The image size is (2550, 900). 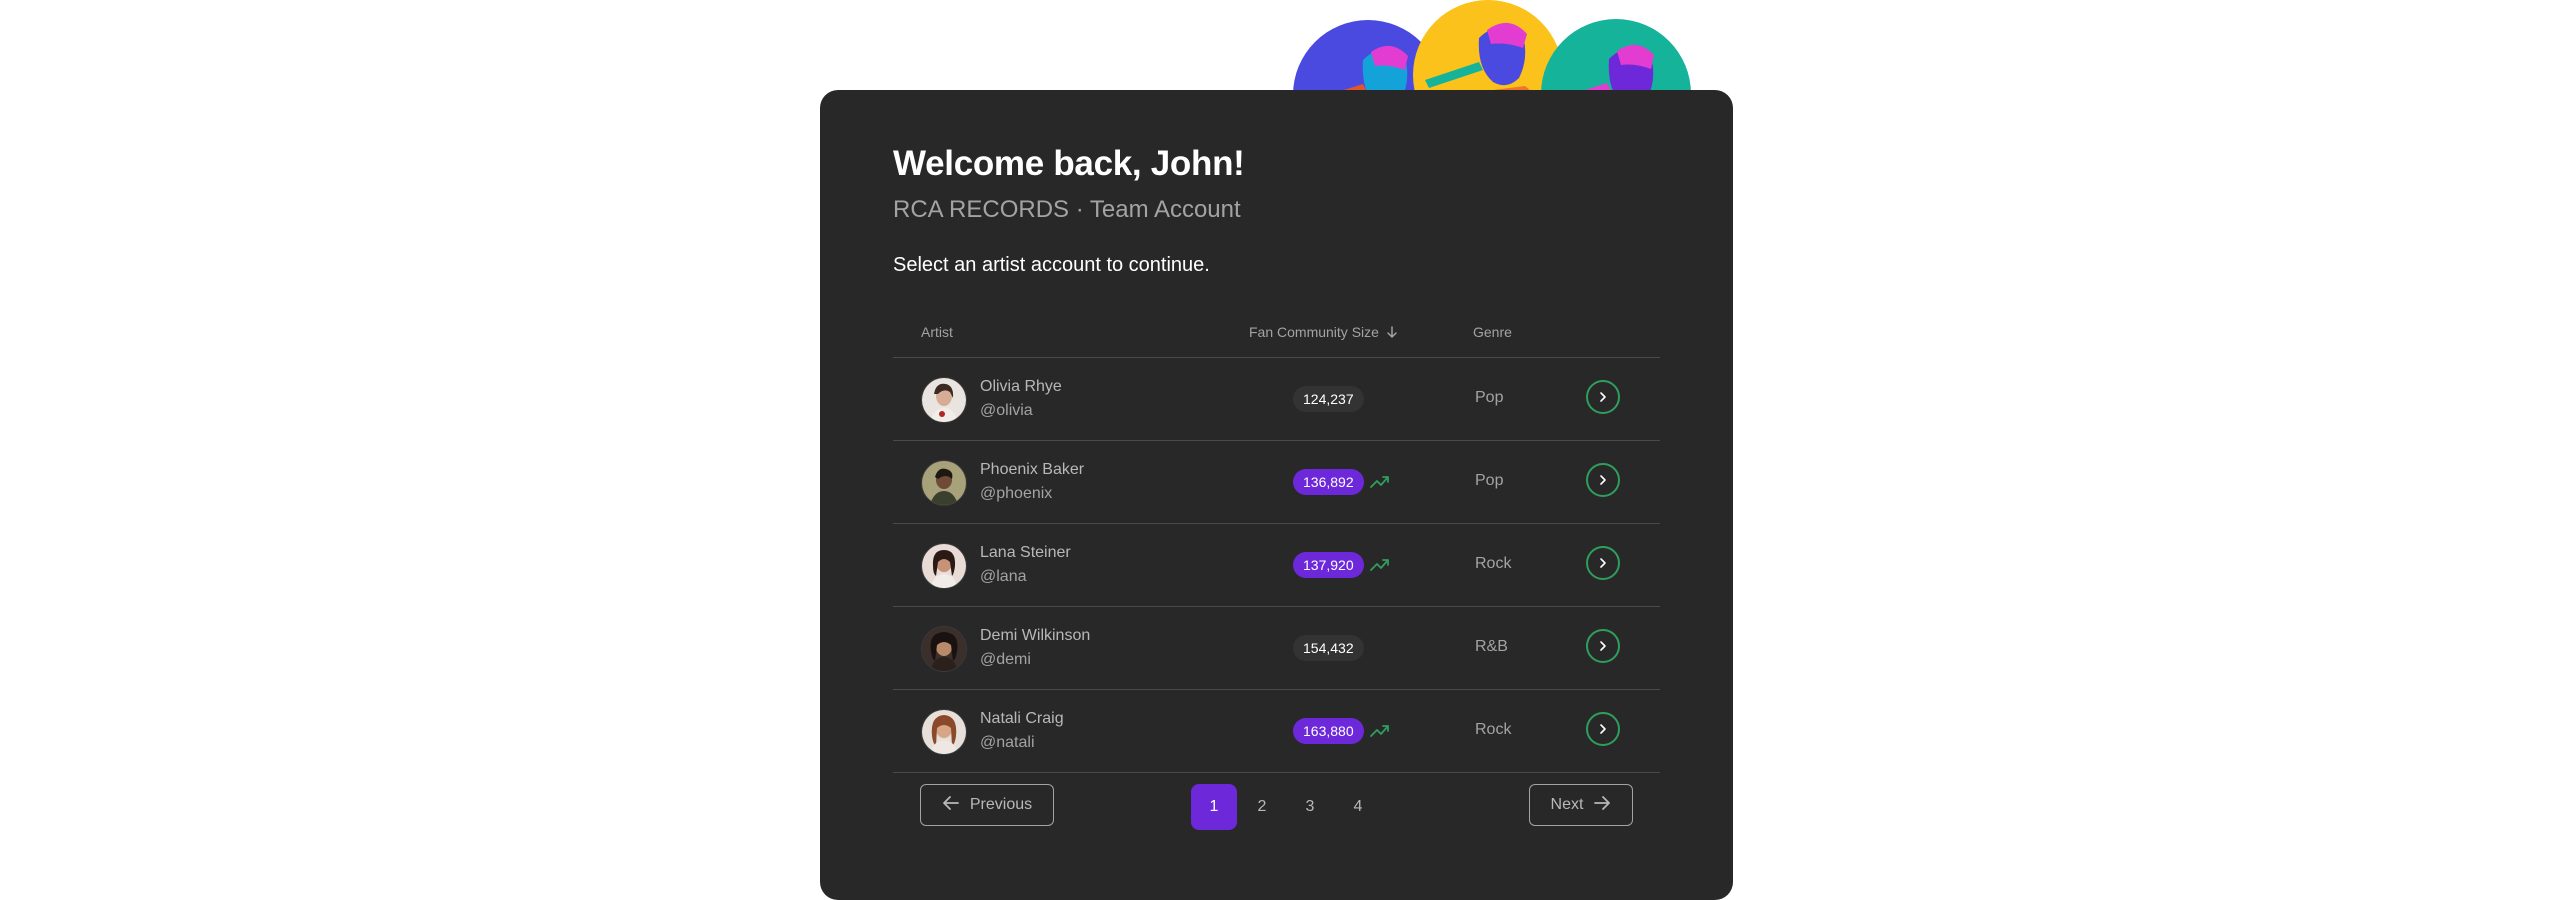 I want to click on fan-count: 136,892, so click(x=1341, y=482).